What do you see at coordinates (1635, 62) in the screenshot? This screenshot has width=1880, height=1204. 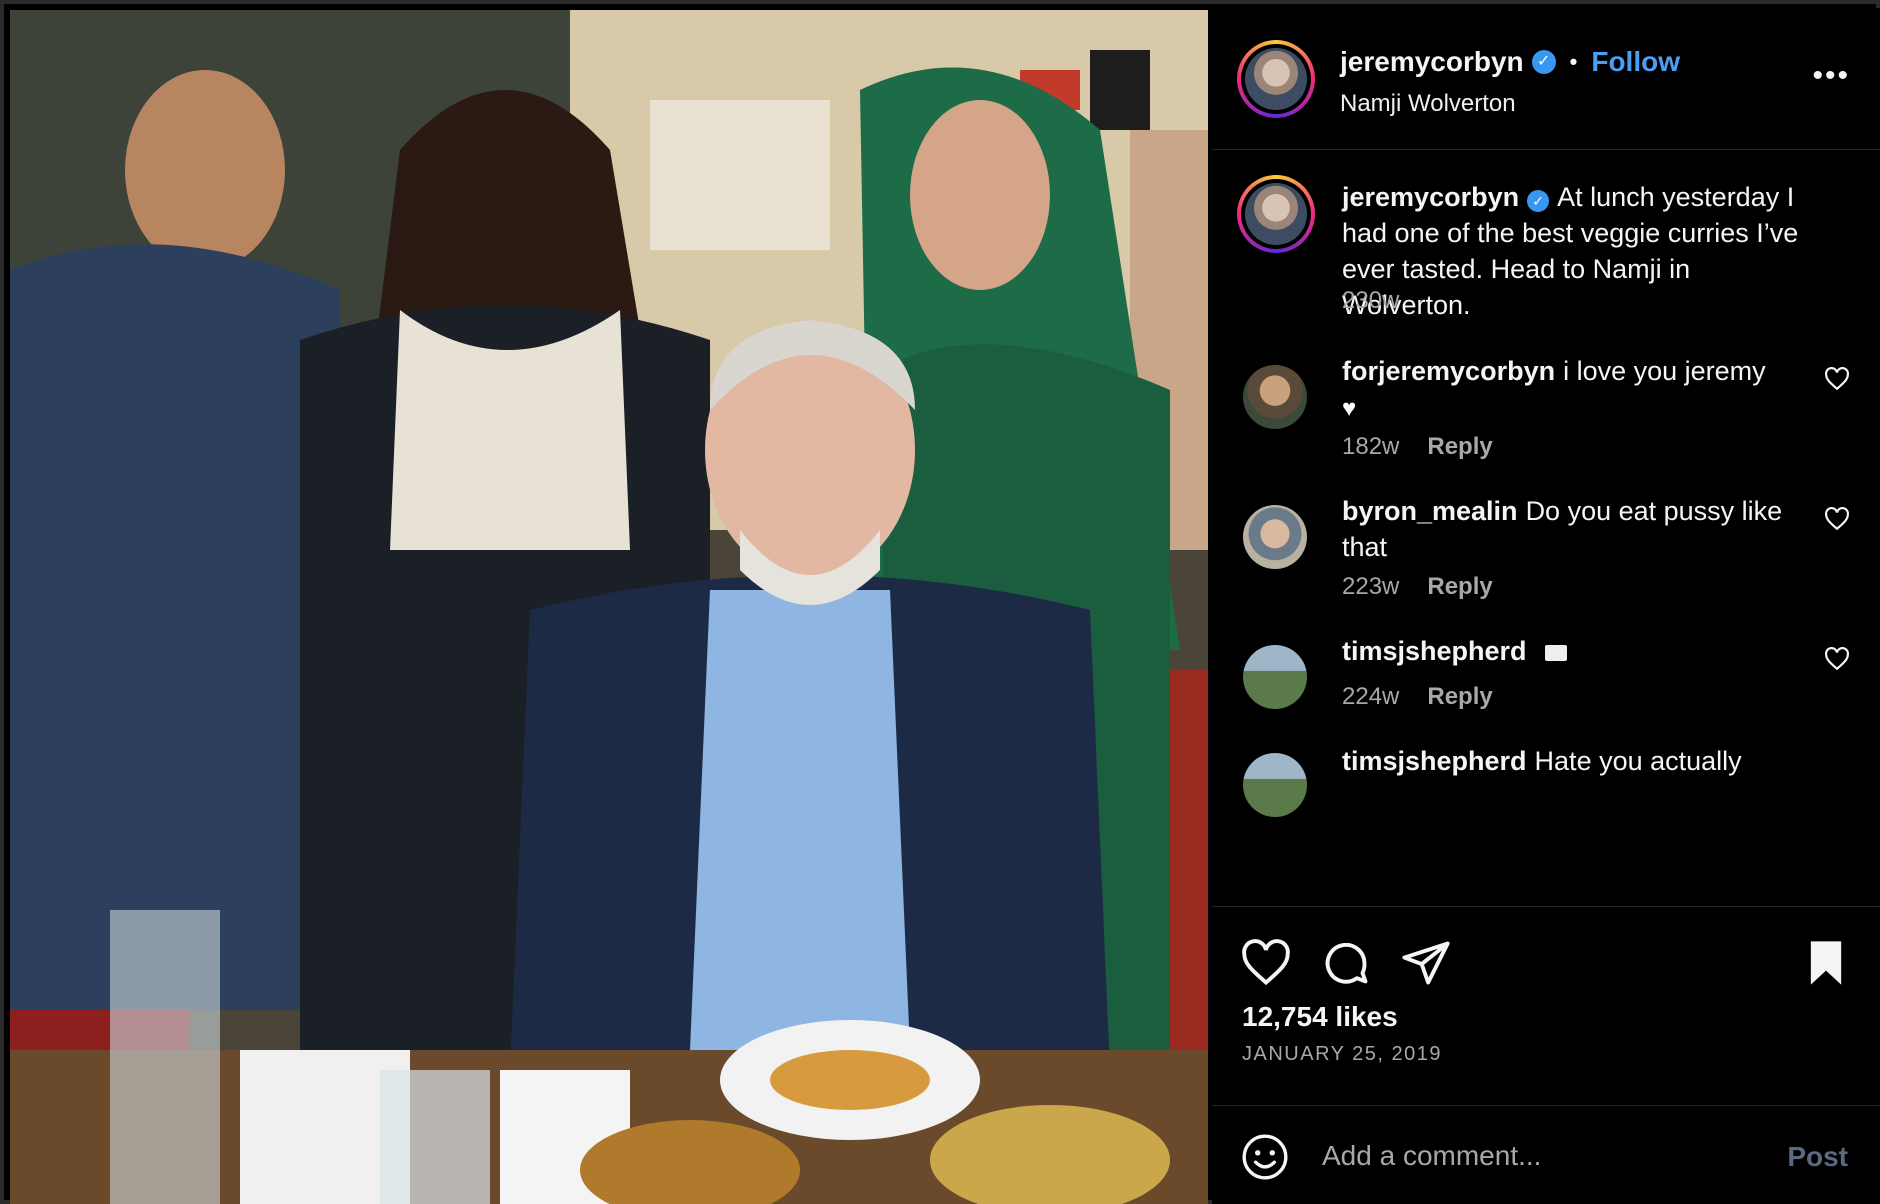 I see `follow-button: Follow` at bounding box center [1635, 62].